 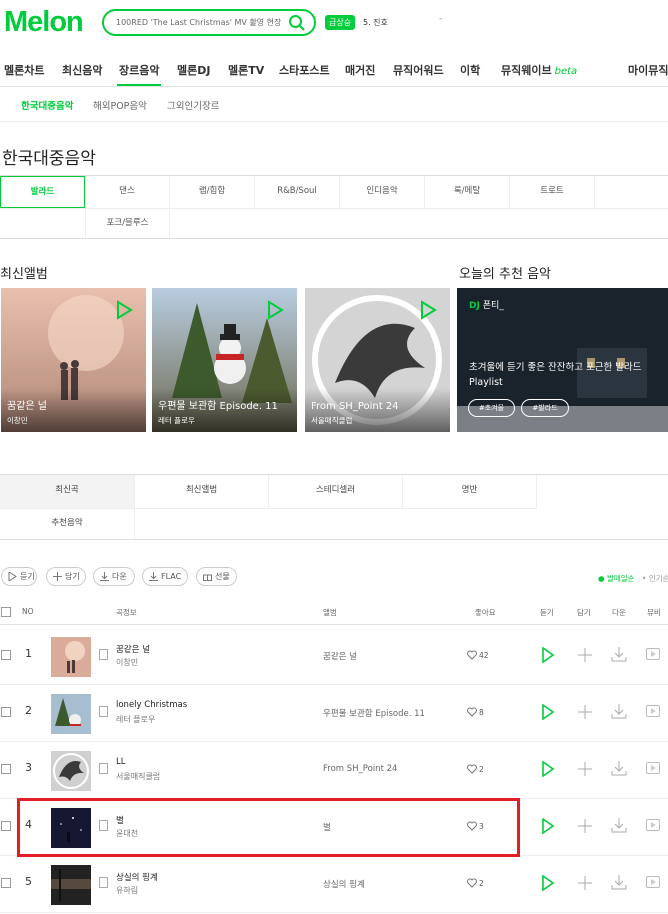 I want to click on download-button: 다운, so click(x=114, y=576).